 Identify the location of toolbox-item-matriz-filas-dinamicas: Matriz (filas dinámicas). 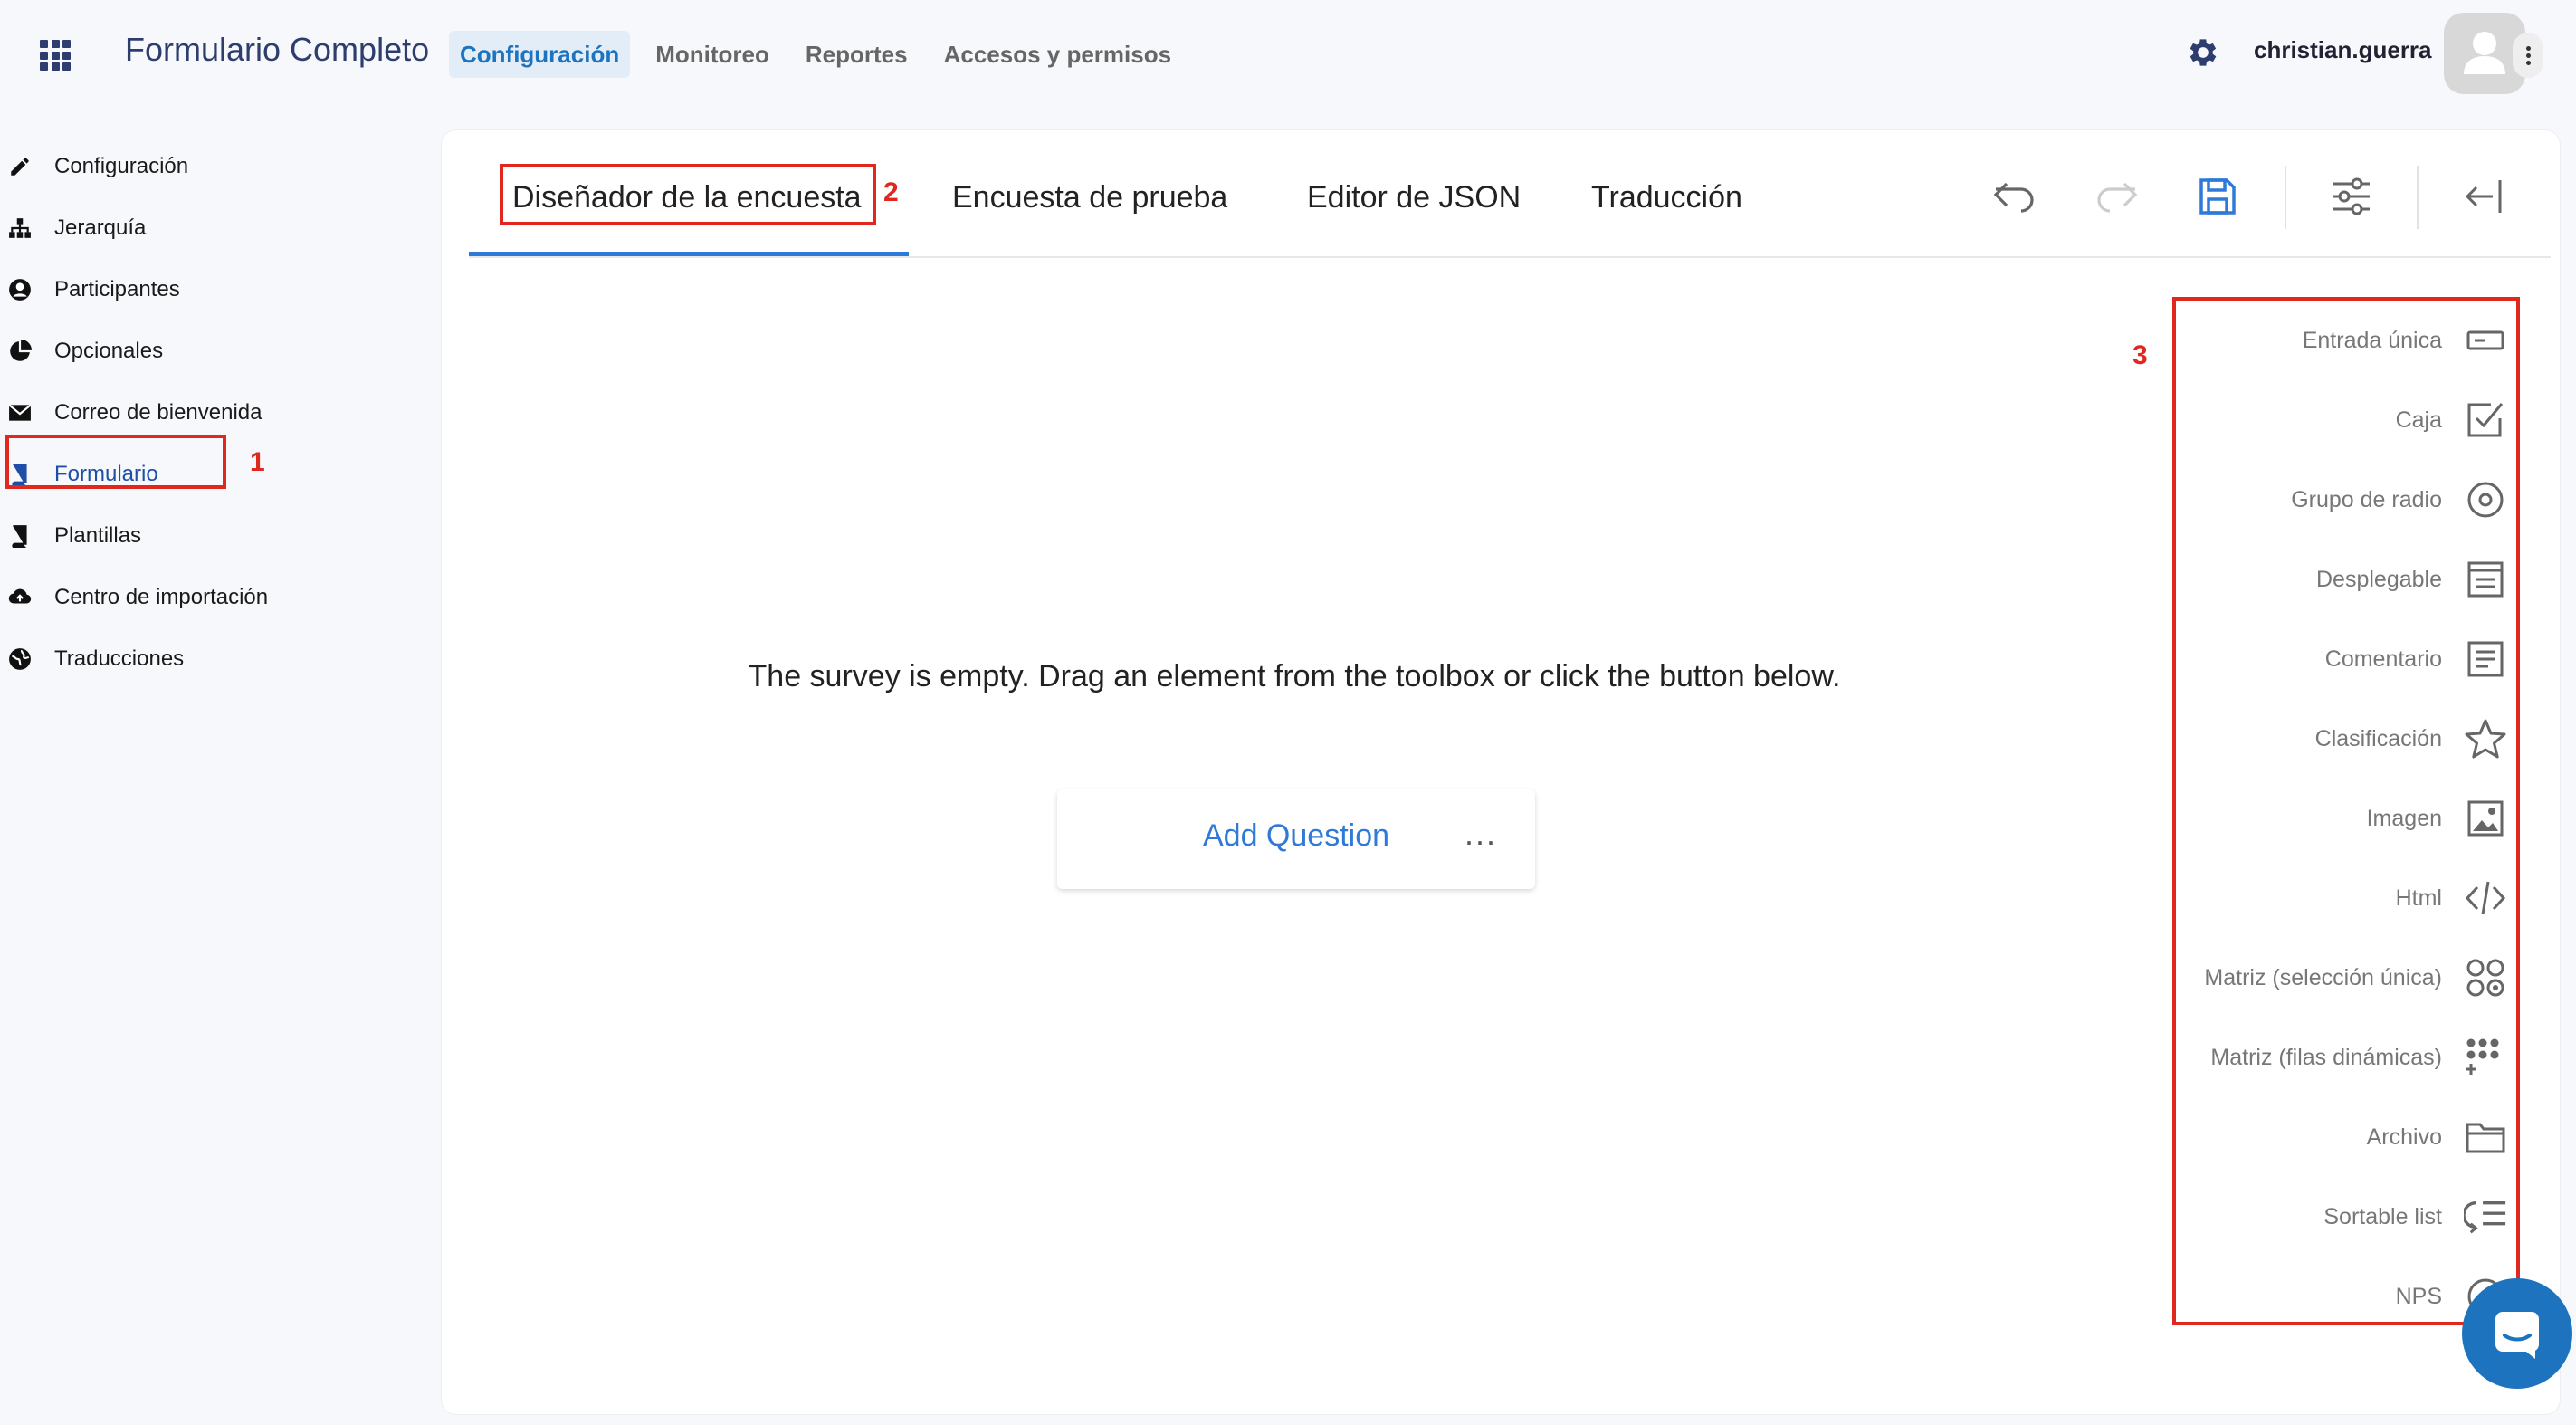
(2340, 1057).